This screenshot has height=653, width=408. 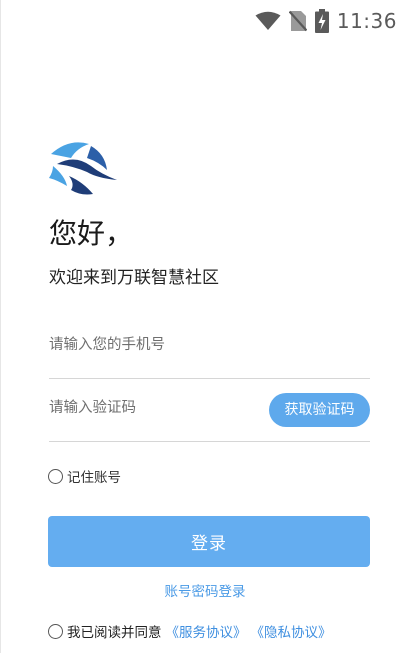 I want to click on phone-field, so click(x=209, y=353).